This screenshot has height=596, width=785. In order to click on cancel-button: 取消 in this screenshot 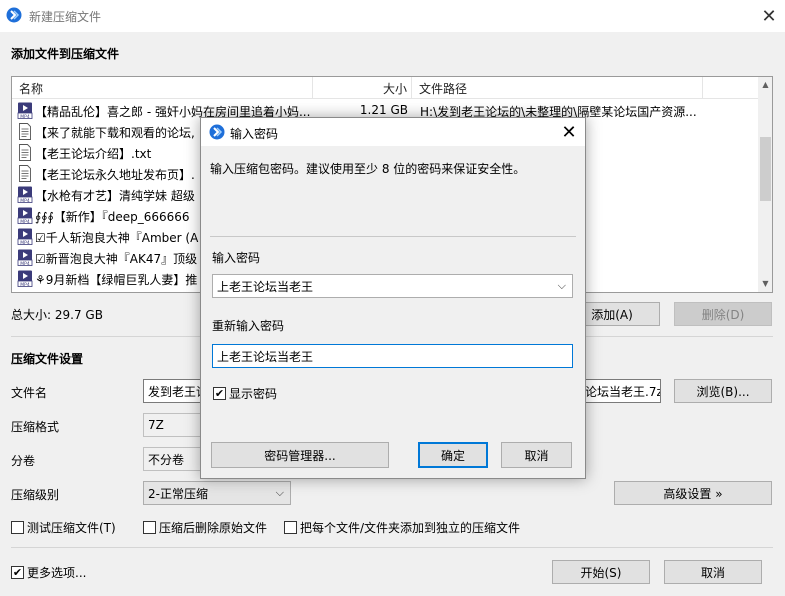, I will do `click(713, 572)`.